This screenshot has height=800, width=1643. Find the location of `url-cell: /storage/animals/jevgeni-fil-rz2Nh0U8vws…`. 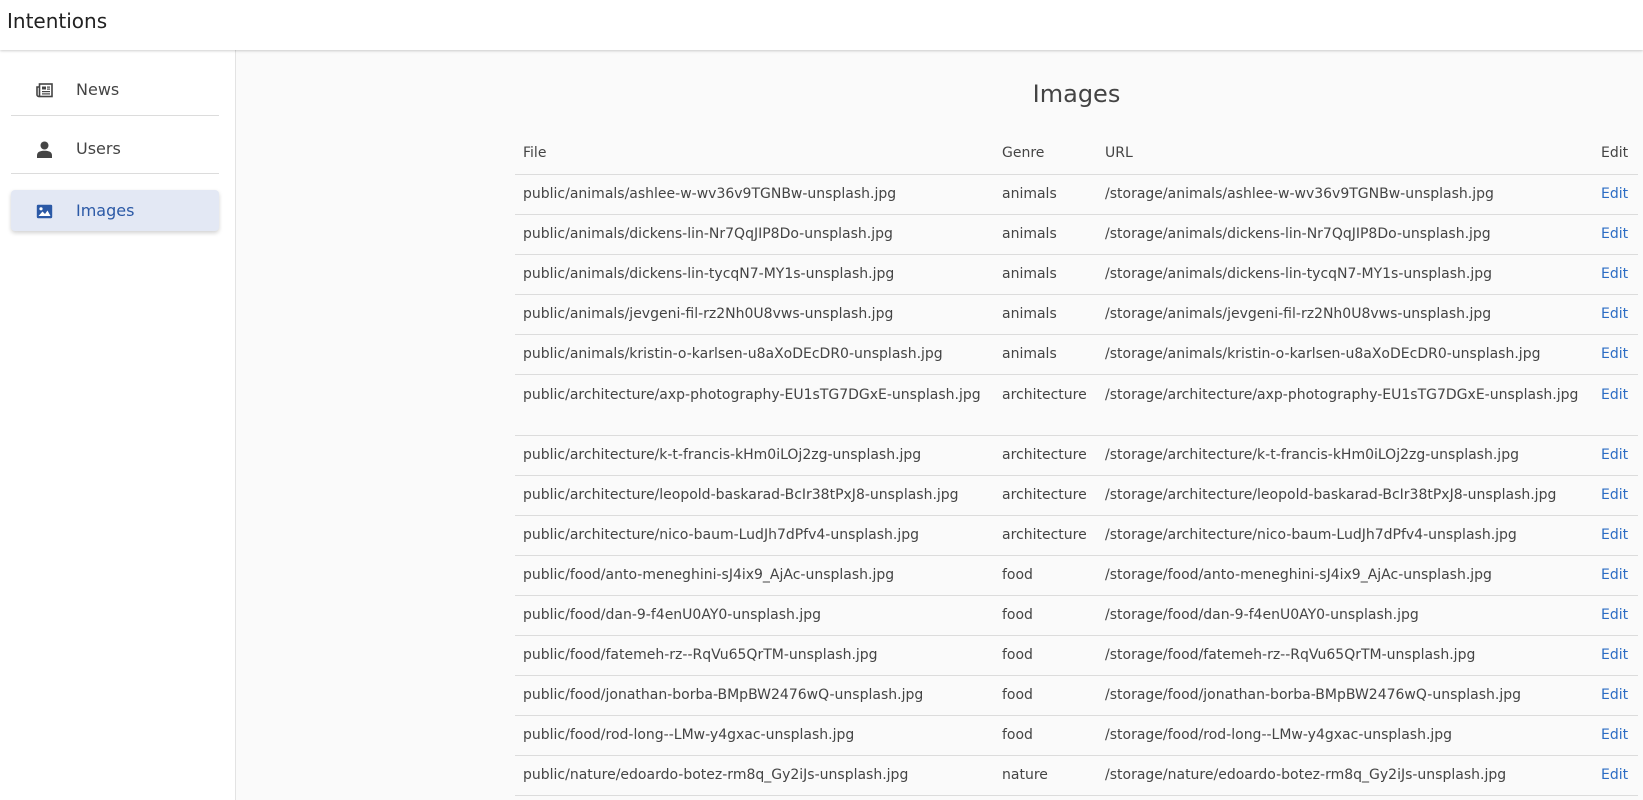

url-cell: /storage/animals/jevgeni-fil-rz2Nh0U8vws… is located at coordinates (1345, 314).